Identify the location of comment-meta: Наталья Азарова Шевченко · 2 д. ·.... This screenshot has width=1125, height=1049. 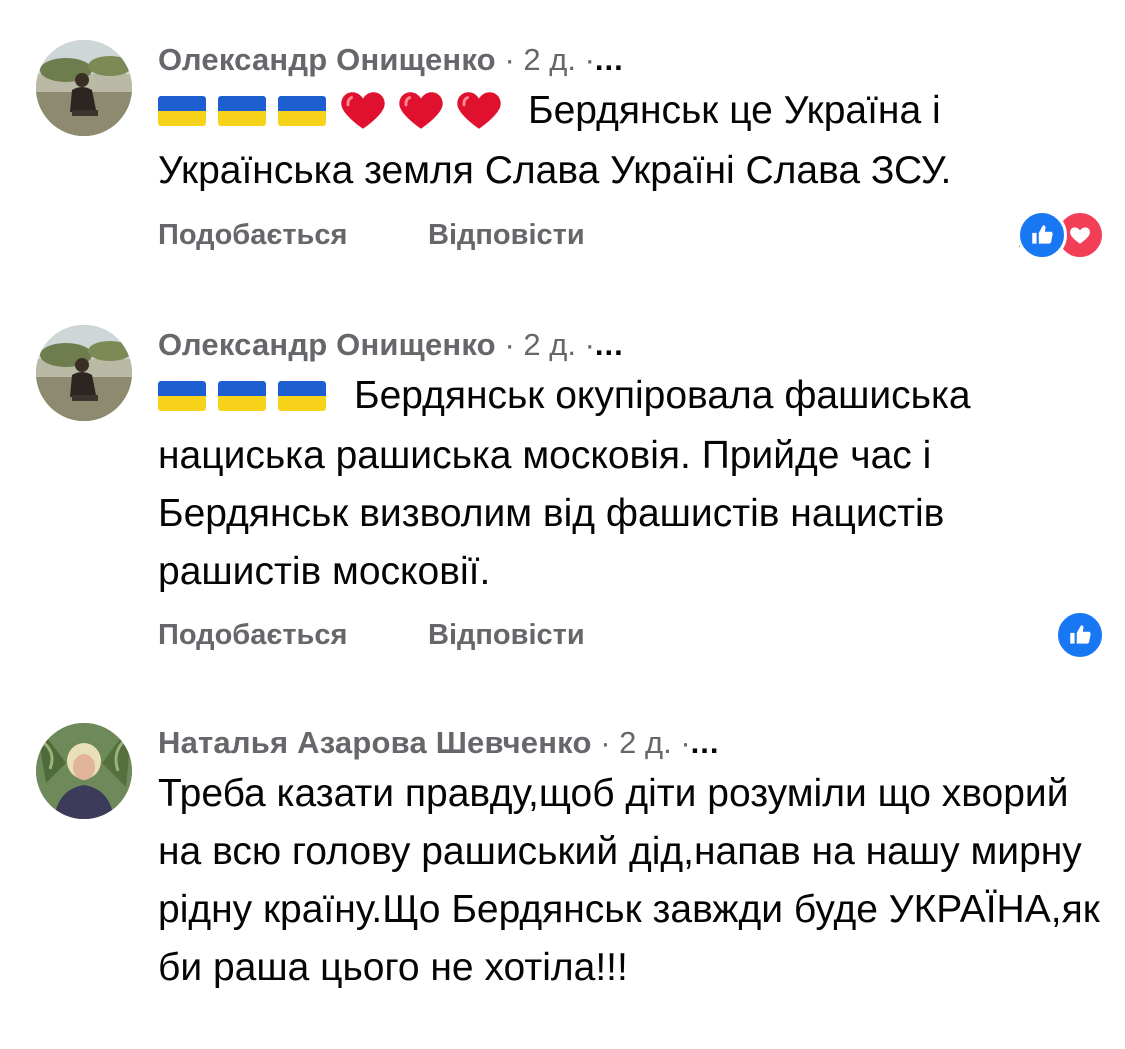
(631, 743).